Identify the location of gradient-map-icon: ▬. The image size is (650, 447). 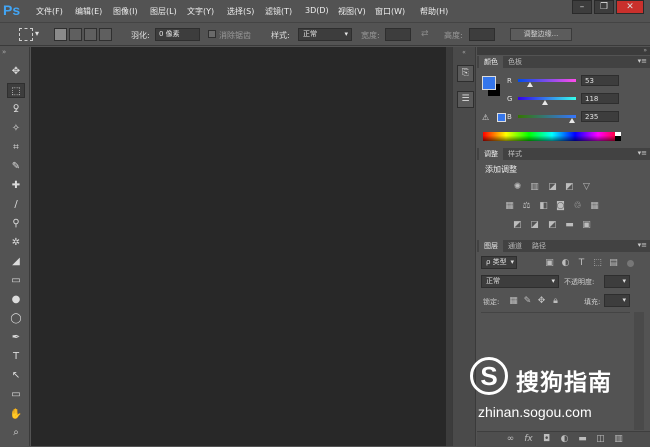
(569, 225).